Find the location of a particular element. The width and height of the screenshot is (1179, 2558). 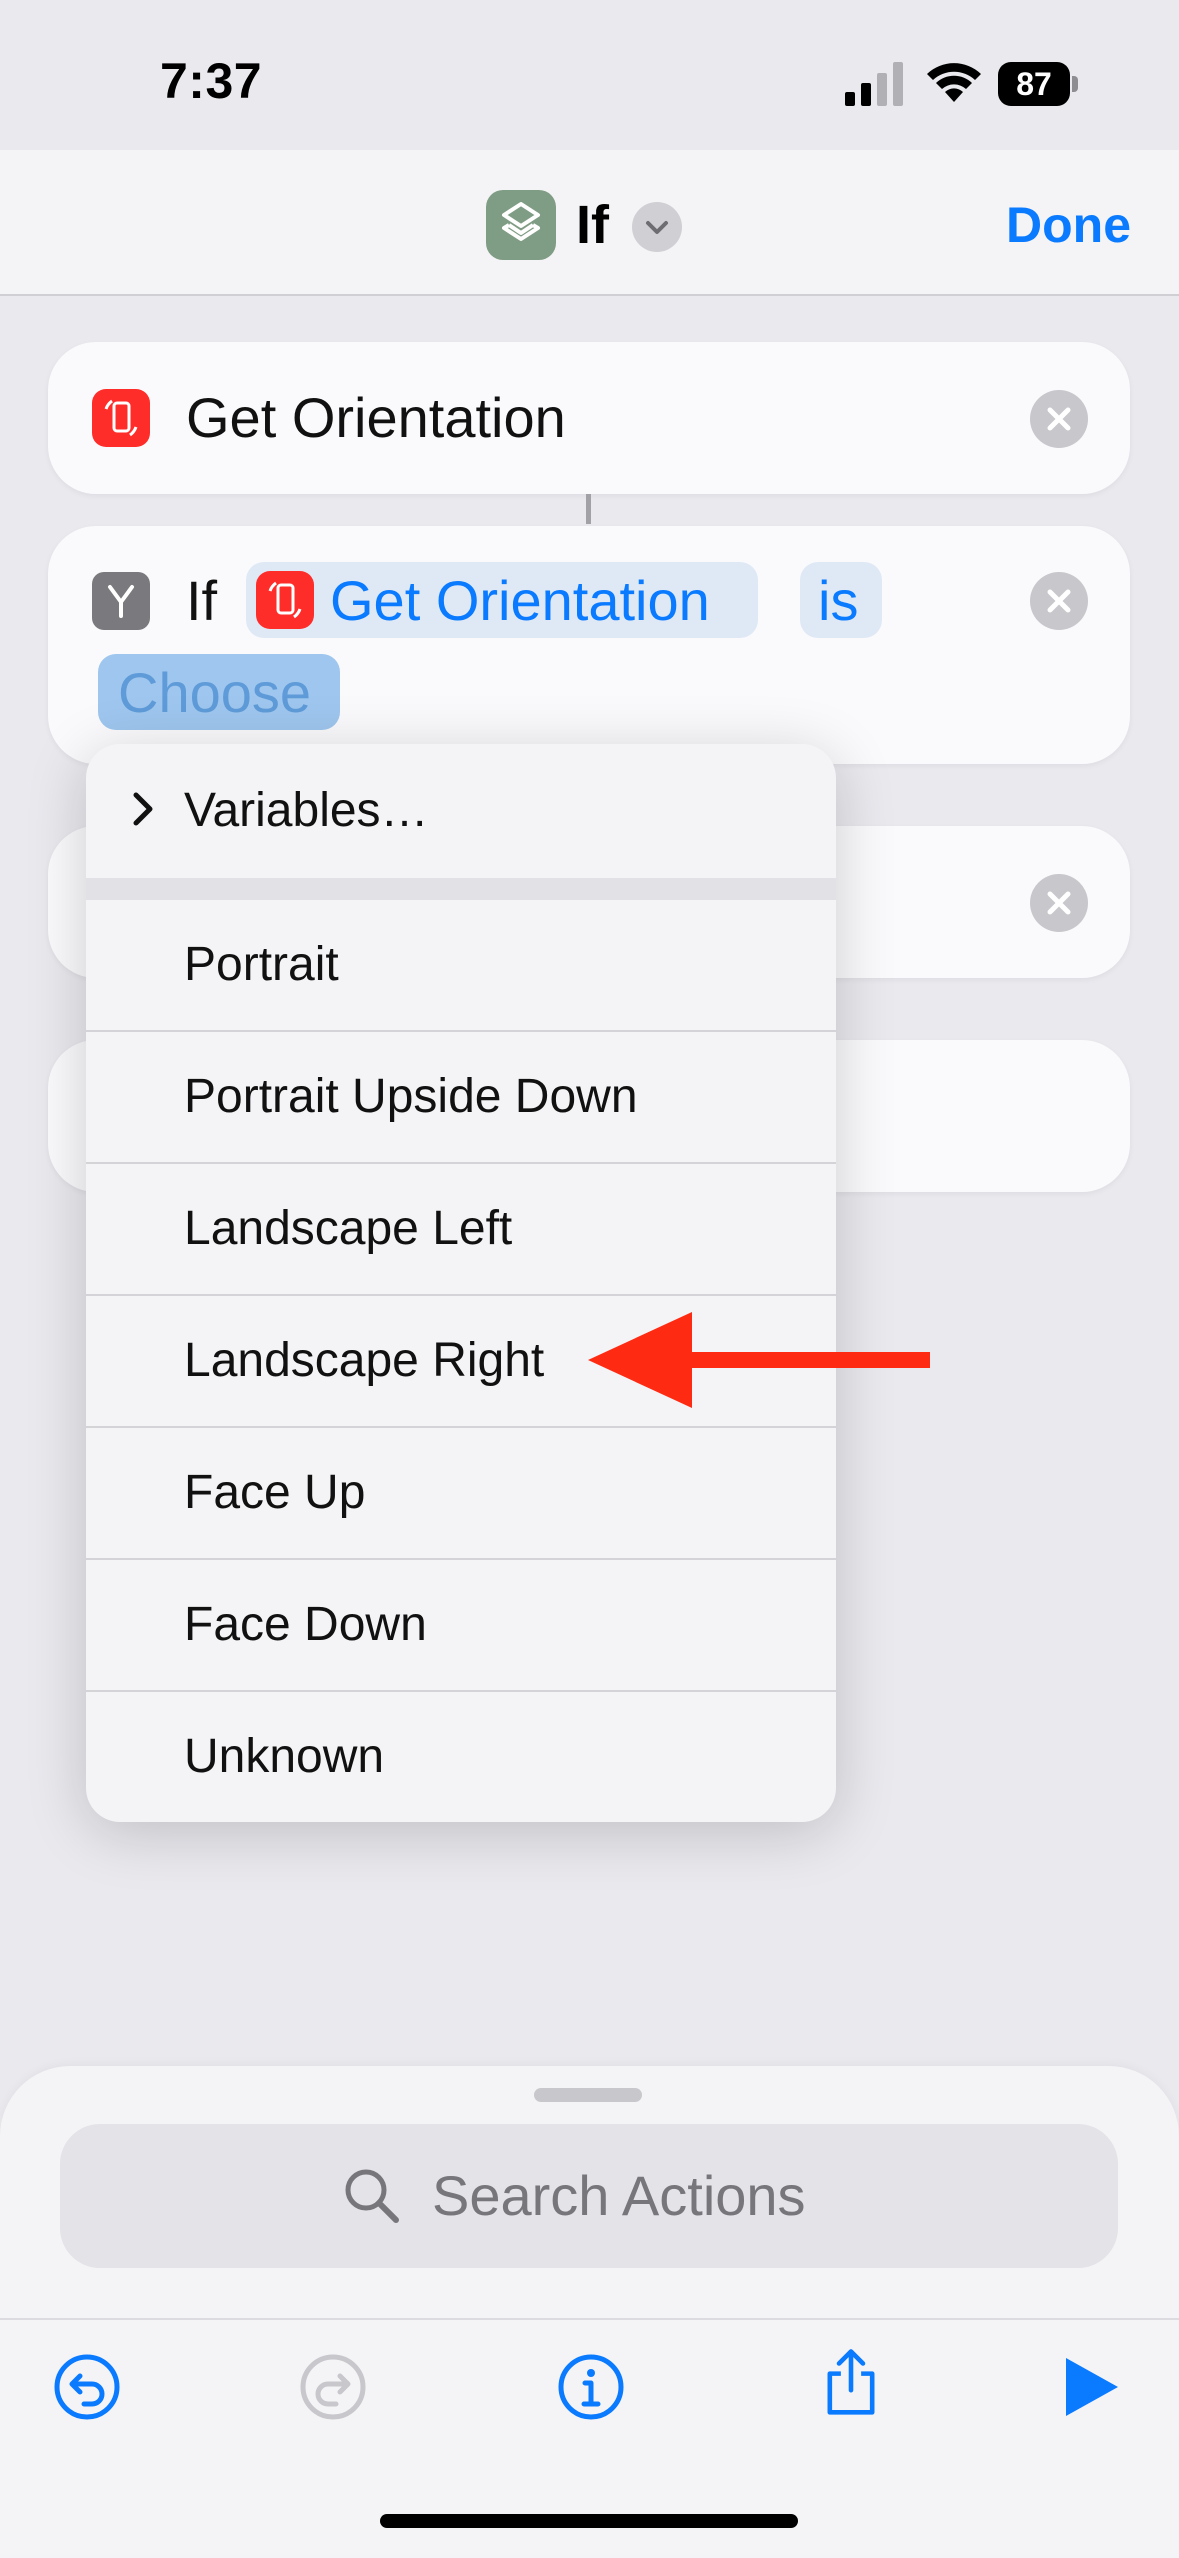

action-title: Get Orientation is located at coordinates (376, 417).